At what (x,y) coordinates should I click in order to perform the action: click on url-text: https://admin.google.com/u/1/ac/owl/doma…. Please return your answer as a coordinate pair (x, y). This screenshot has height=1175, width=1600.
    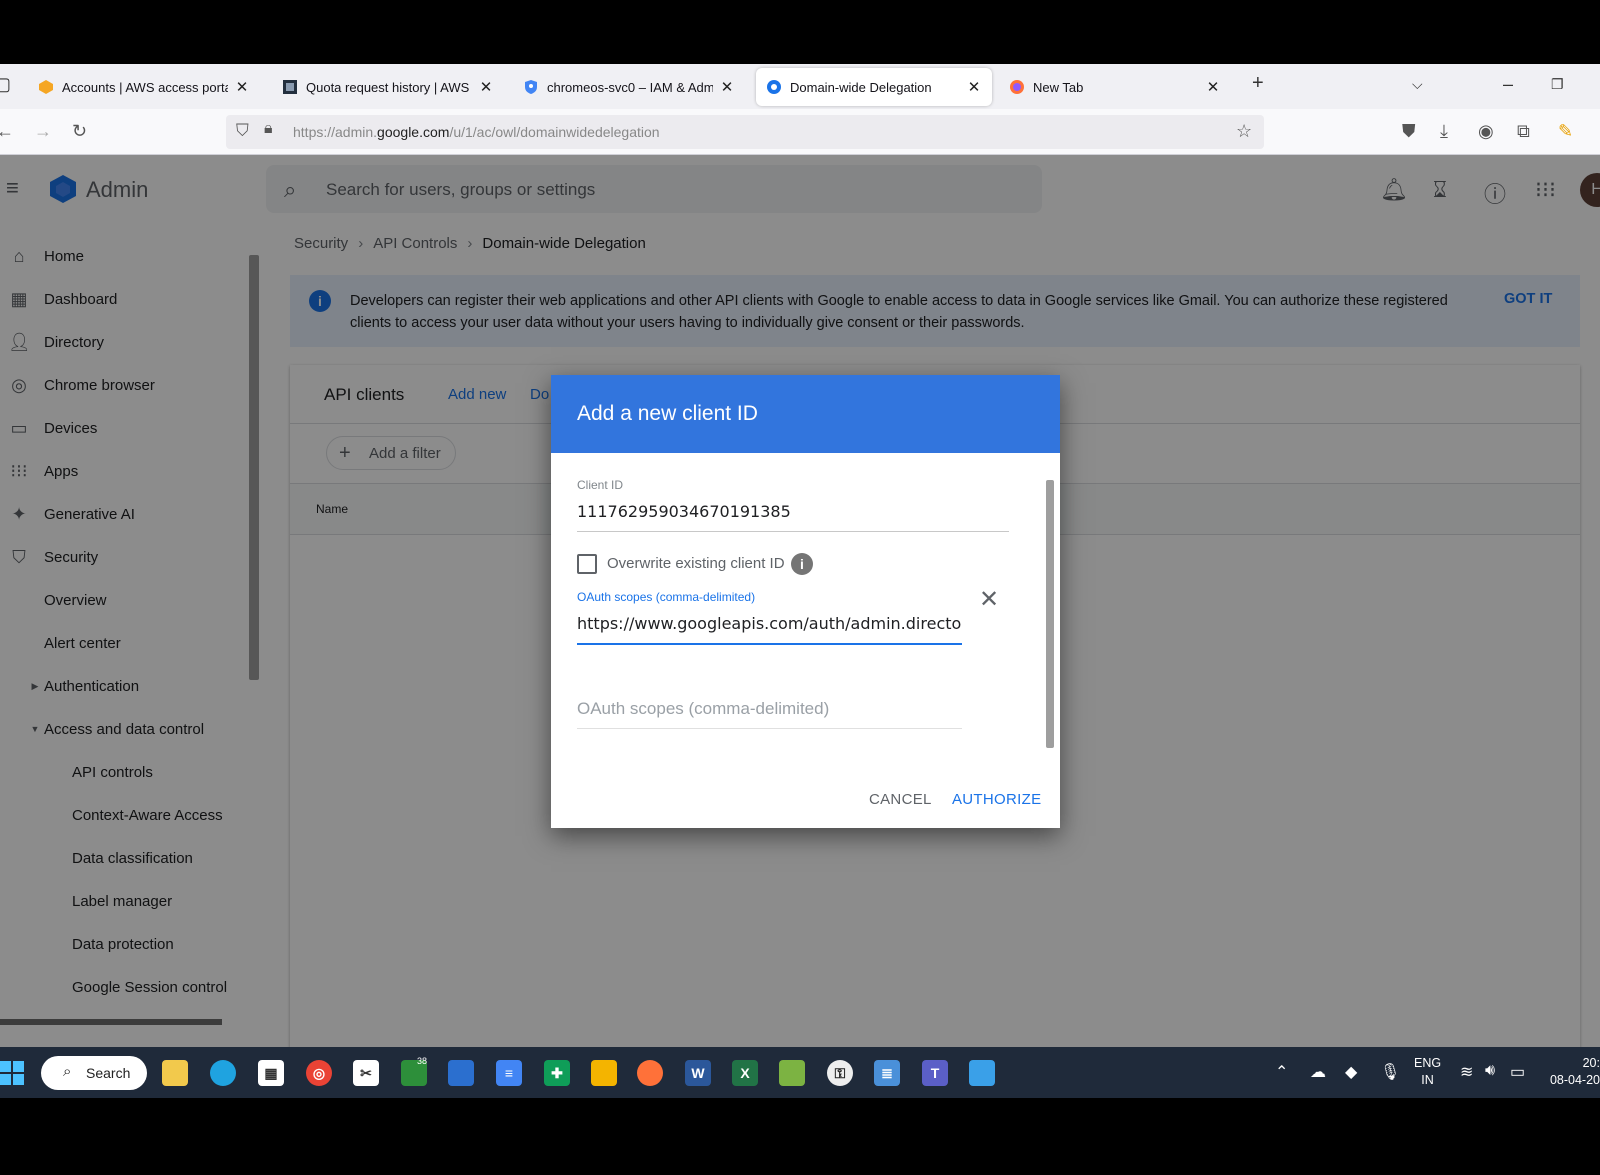
    Looking at the image, I should click on (476, 132).